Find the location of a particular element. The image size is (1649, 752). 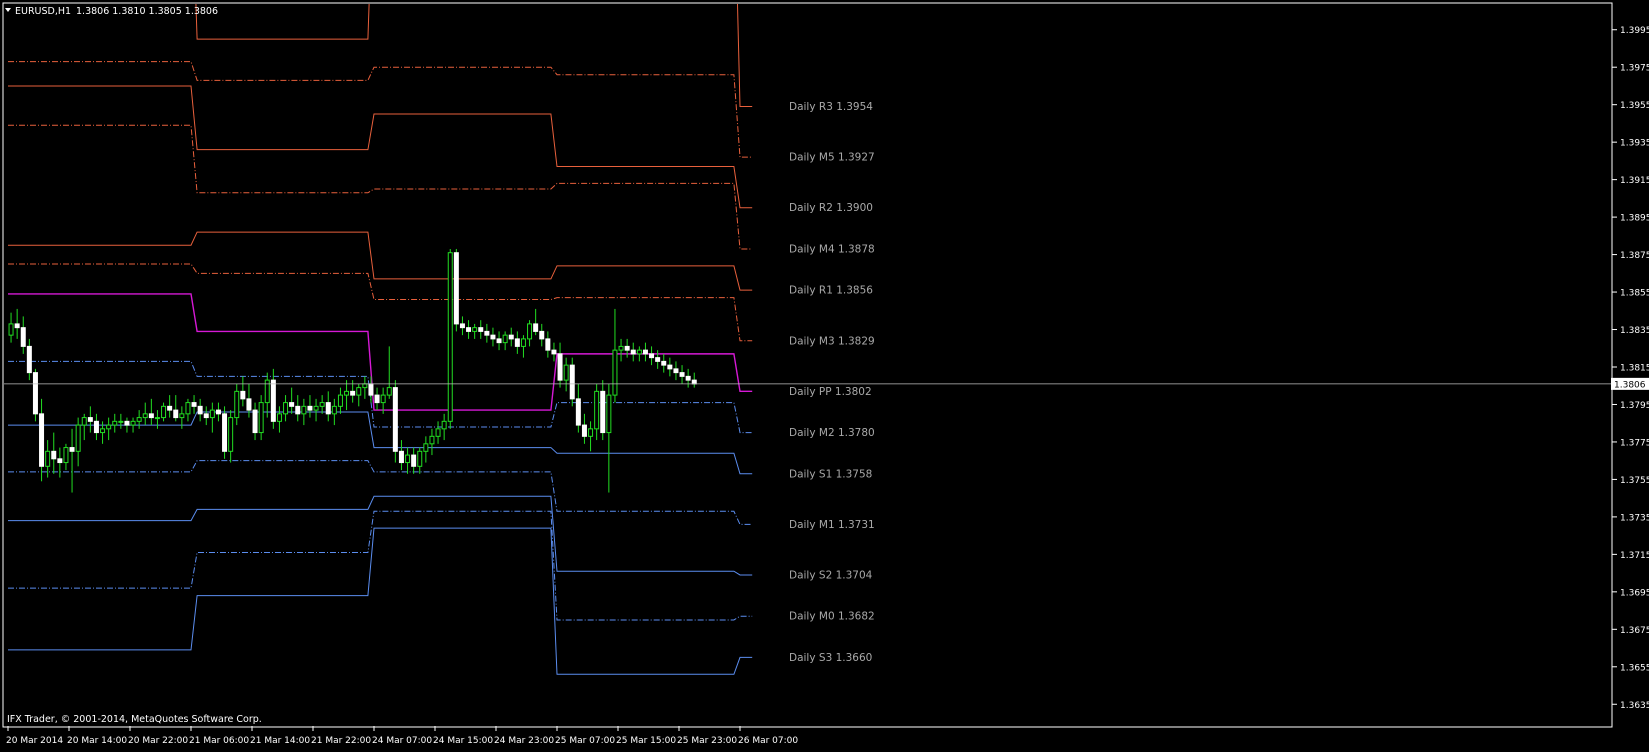

level-label: Daily M0 1.3682 is located at coordinates (832, 617).